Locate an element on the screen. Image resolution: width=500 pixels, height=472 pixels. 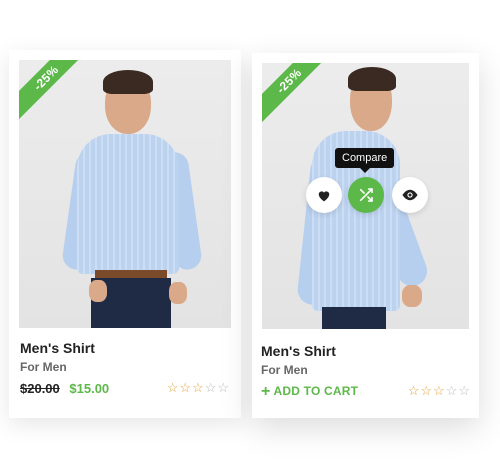
wishlist-button is located at coordinates (324, 195).